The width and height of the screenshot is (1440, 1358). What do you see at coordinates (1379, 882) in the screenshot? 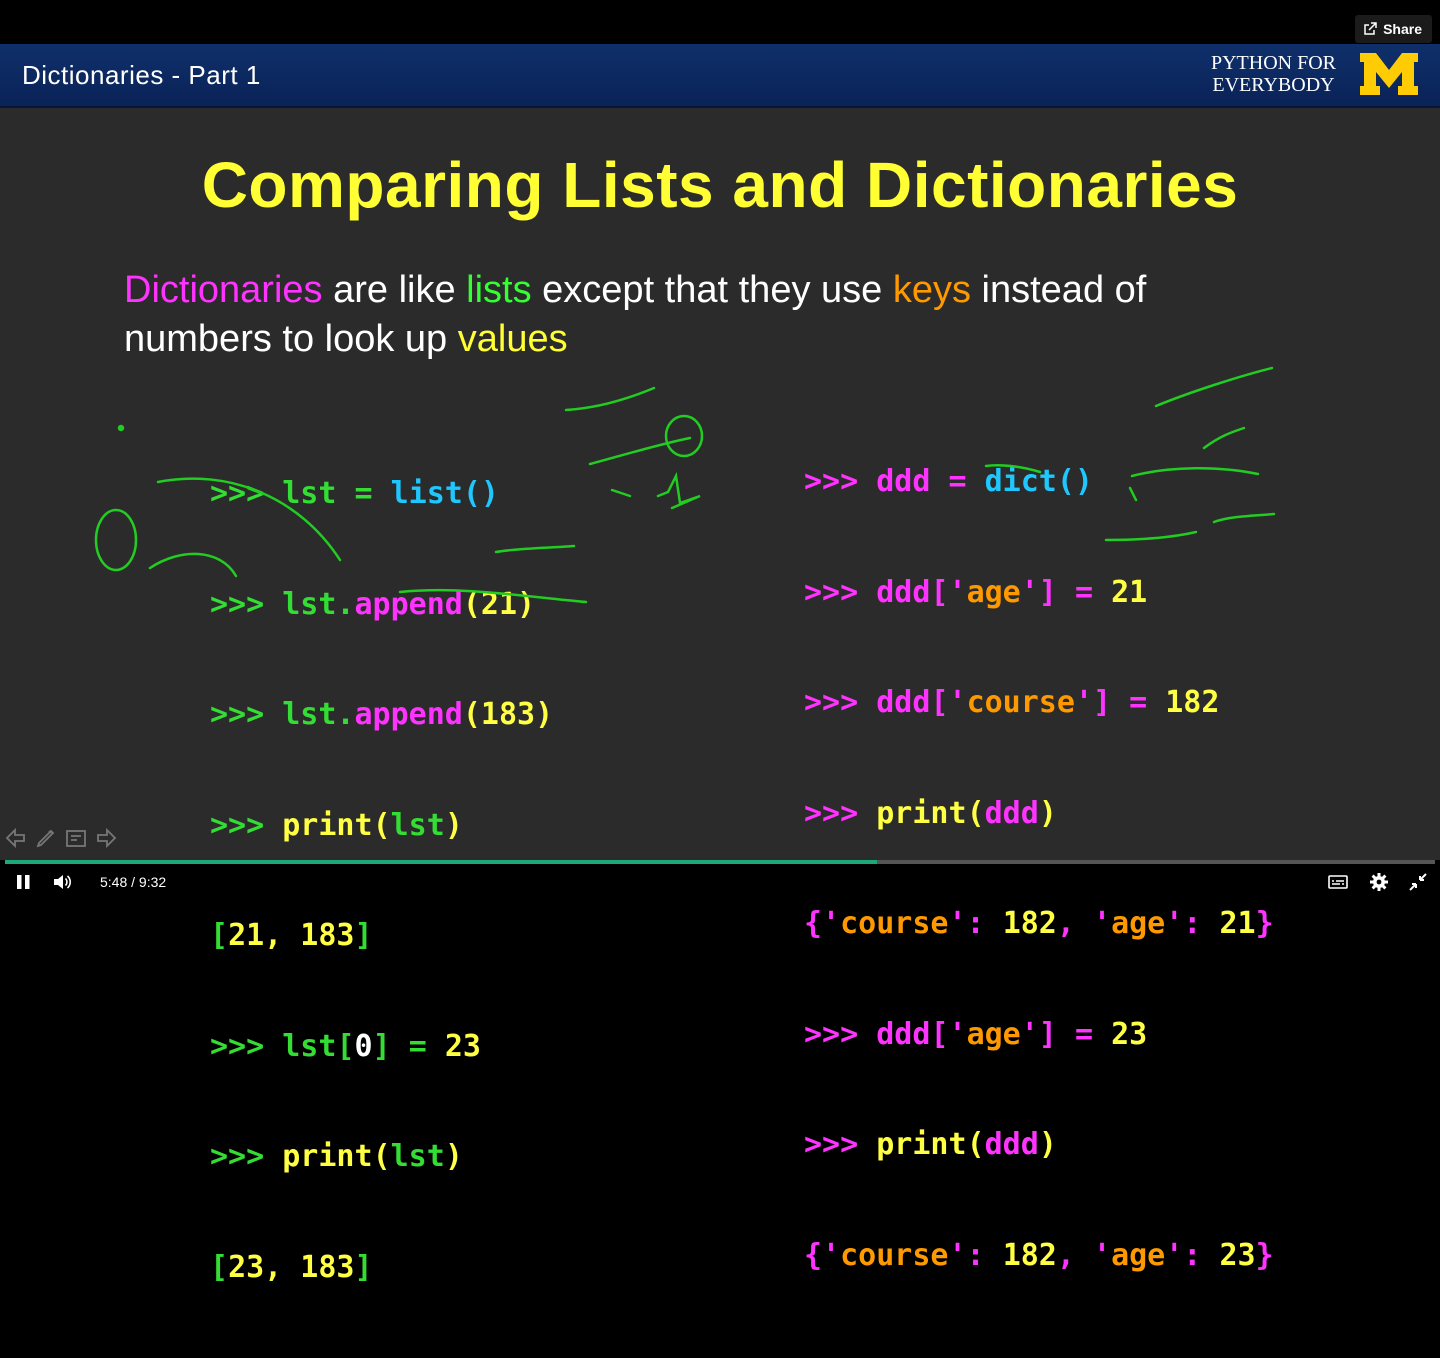
I see `gear-icon` at bounding box center [1379, 882].